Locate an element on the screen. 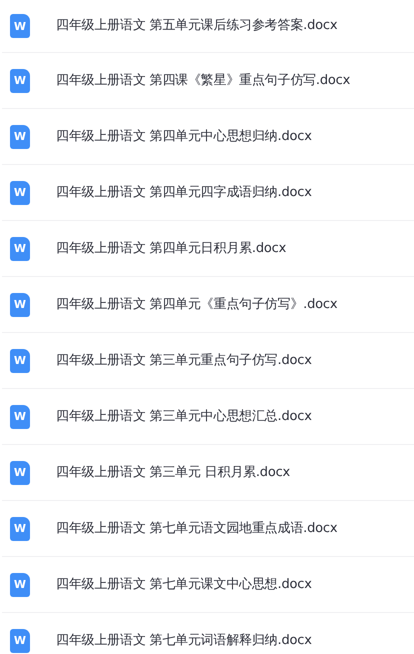  file-name: 四年级上册语文 第三单元中心思想汇总.docx is located at coordinates (184, 416).